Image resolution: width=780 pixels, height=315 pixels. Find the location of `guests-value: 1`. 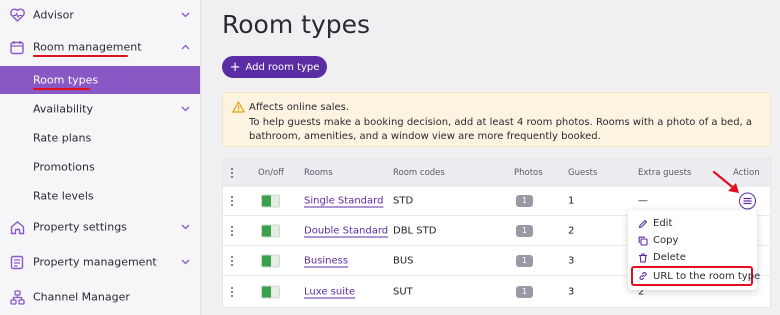

guests-value: 1 is located at coordinates (571, 201).